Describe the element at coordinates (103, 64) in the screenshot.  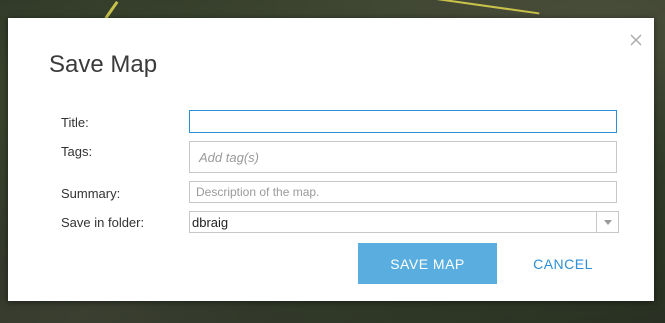
I see `dialog-title: Save Map` at that location.